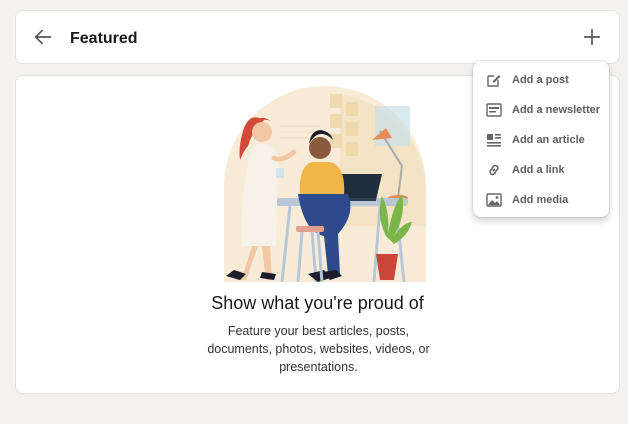 This screenshot has height=424, width=628. I want to click on empty-state-title: Show what you're proud of, so click(317, 303).